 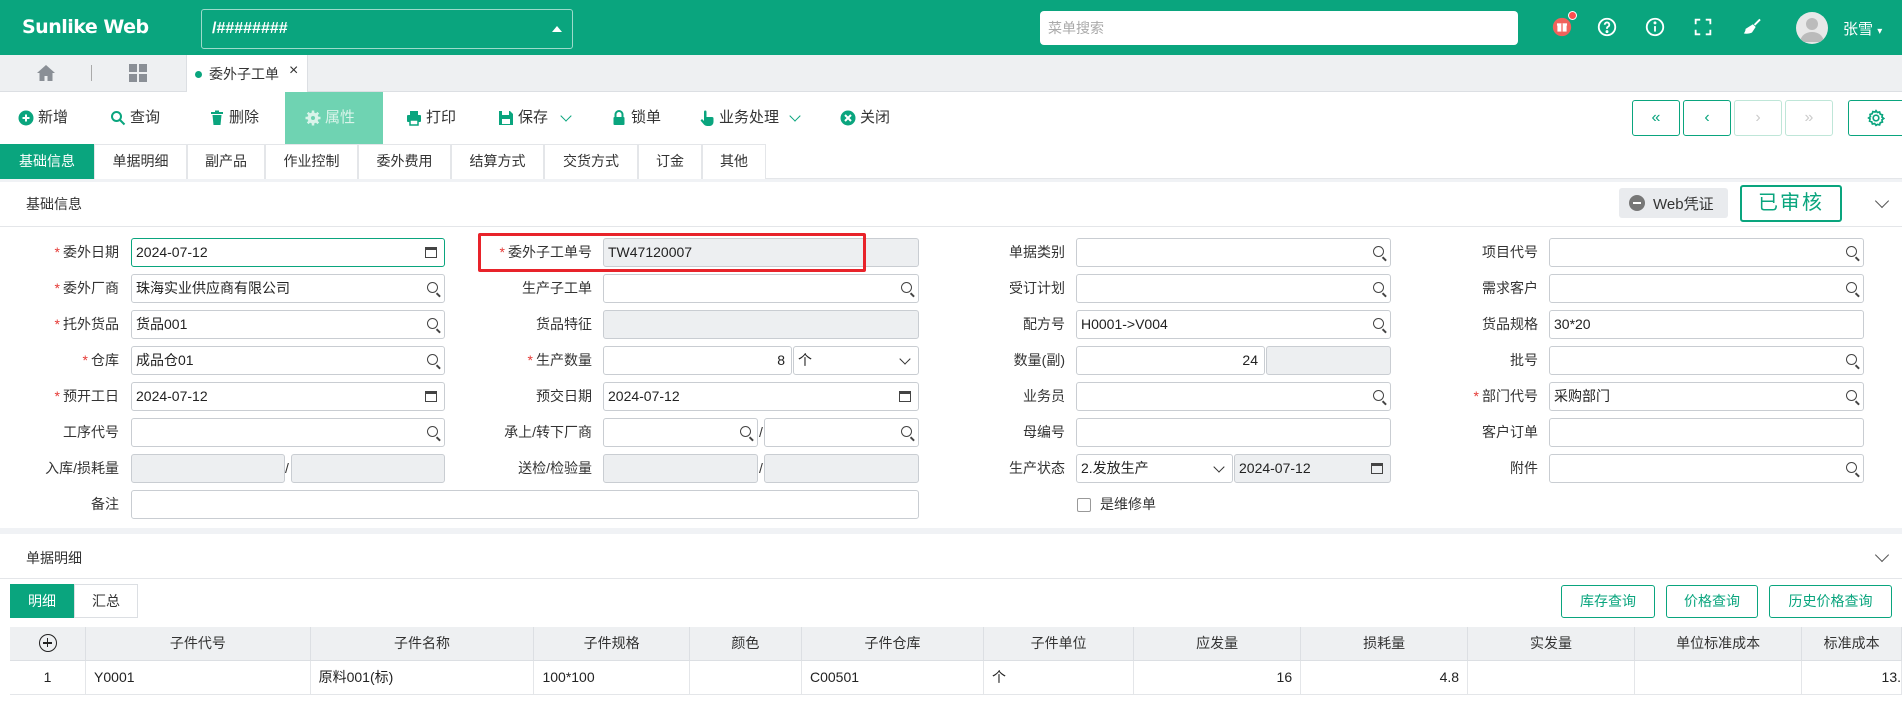 What do you see at coordinates (247, 73) in the screenshot?
I see `tab-outsourcing-order: 委外子工单 ×` at bounding box center [247, 73].